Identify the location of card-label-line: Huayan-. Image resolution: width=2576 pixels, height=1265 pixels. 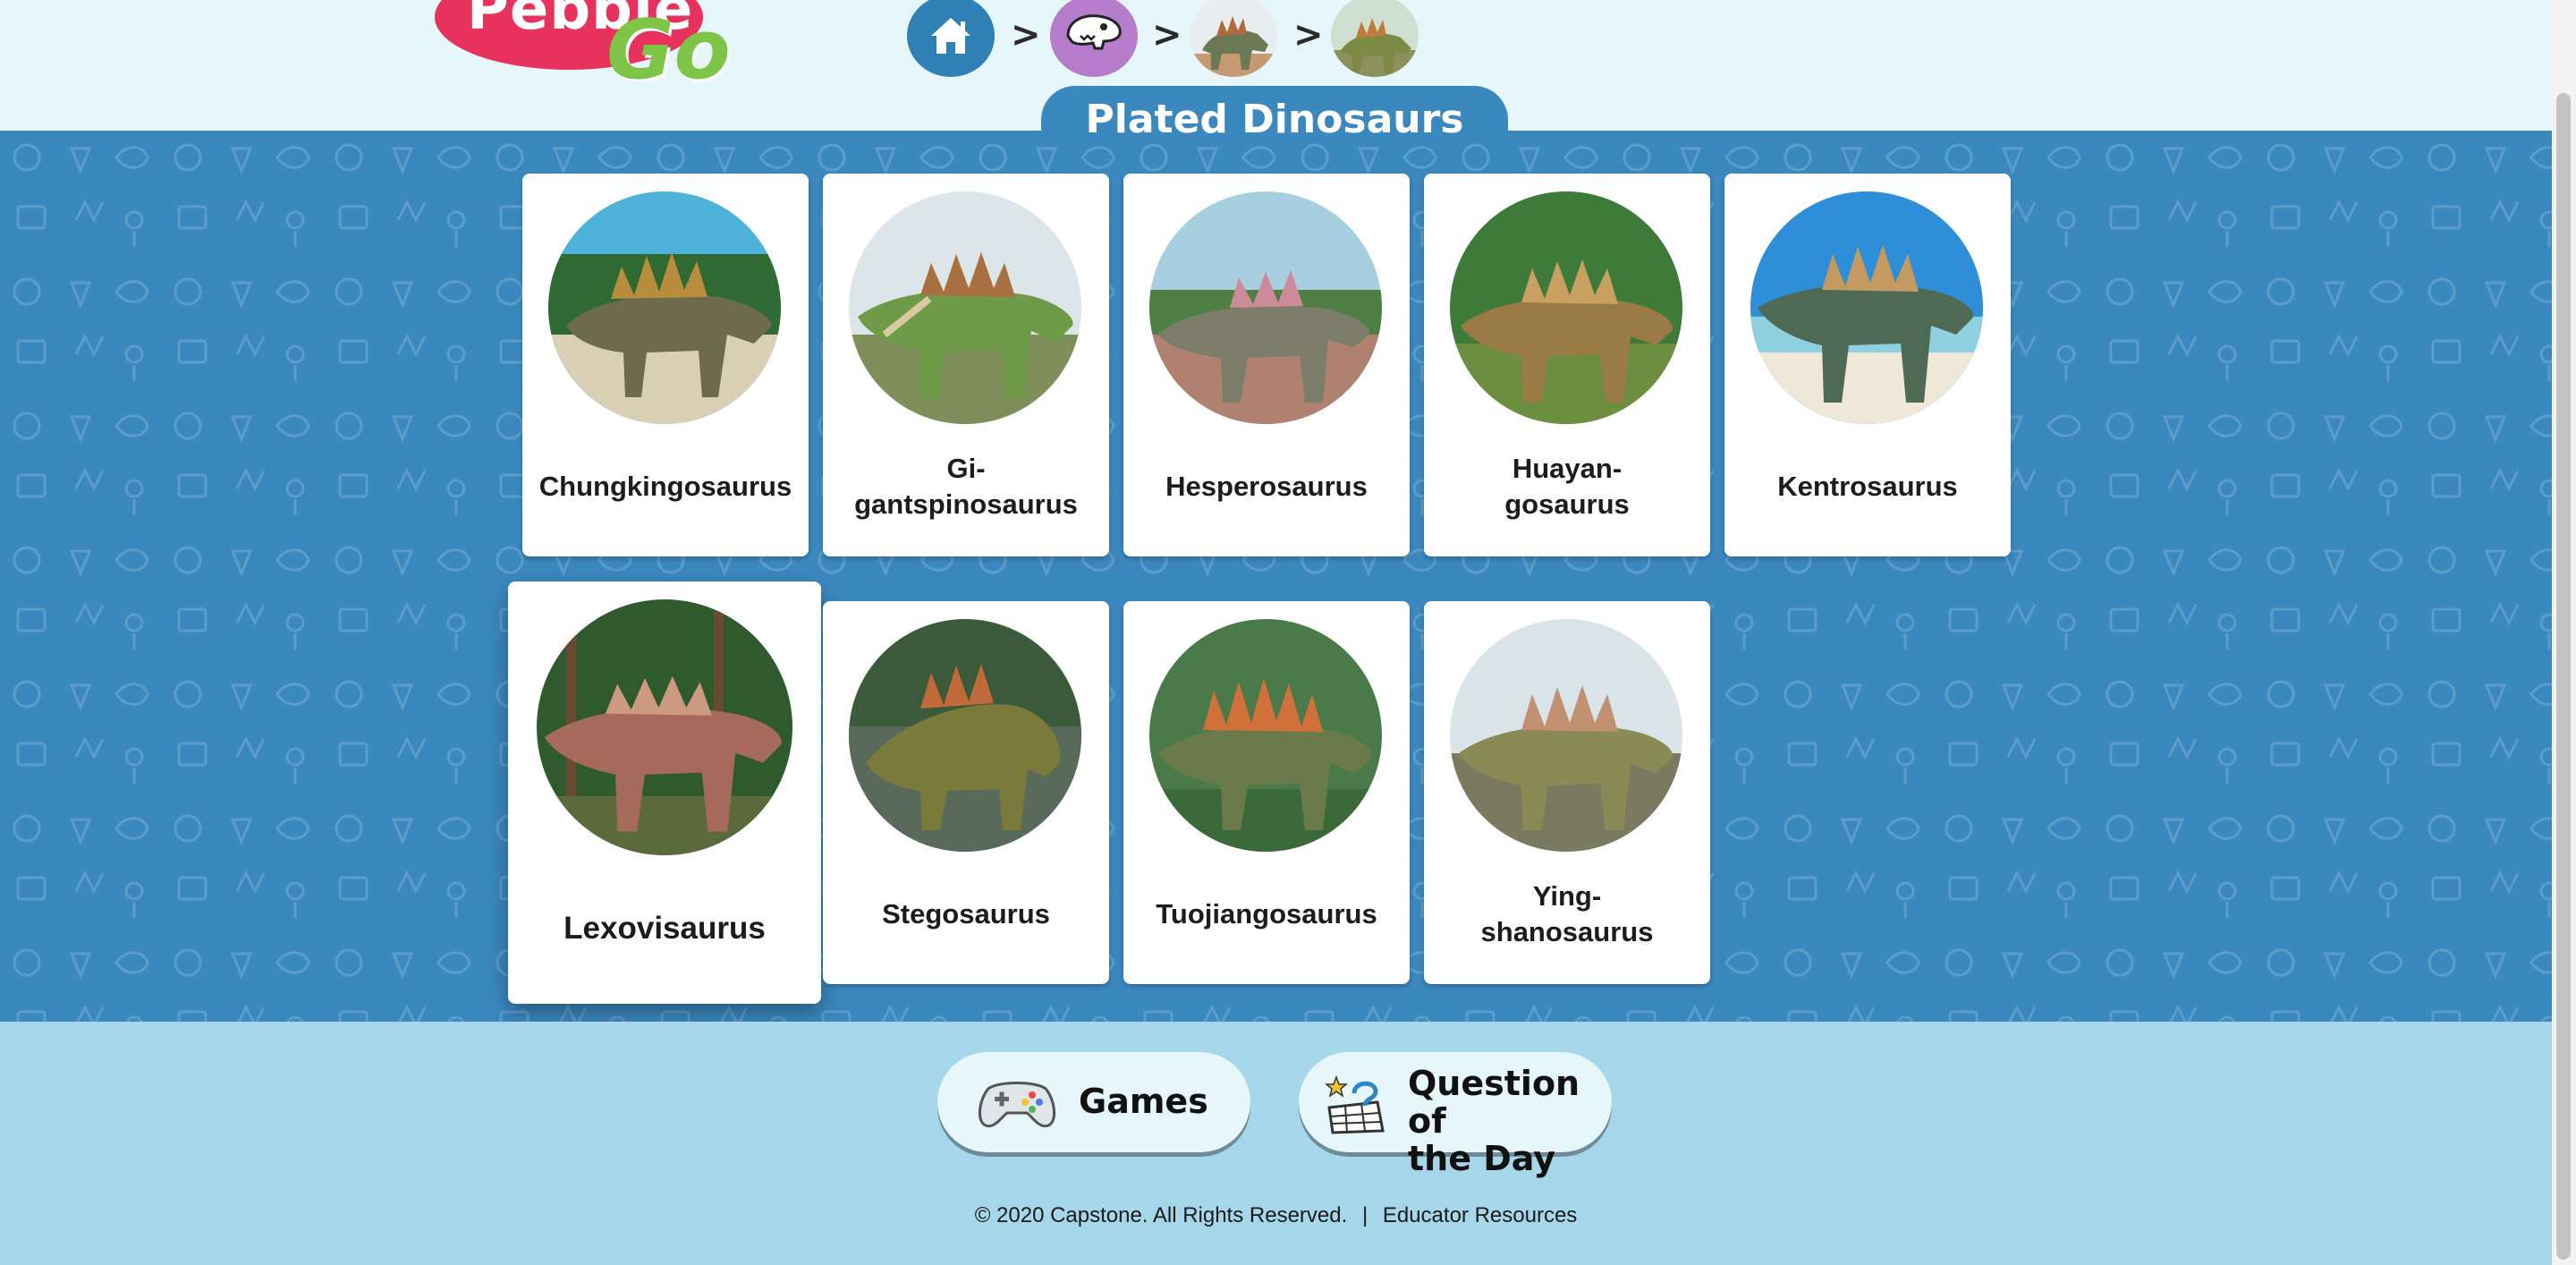
(1567, 468).